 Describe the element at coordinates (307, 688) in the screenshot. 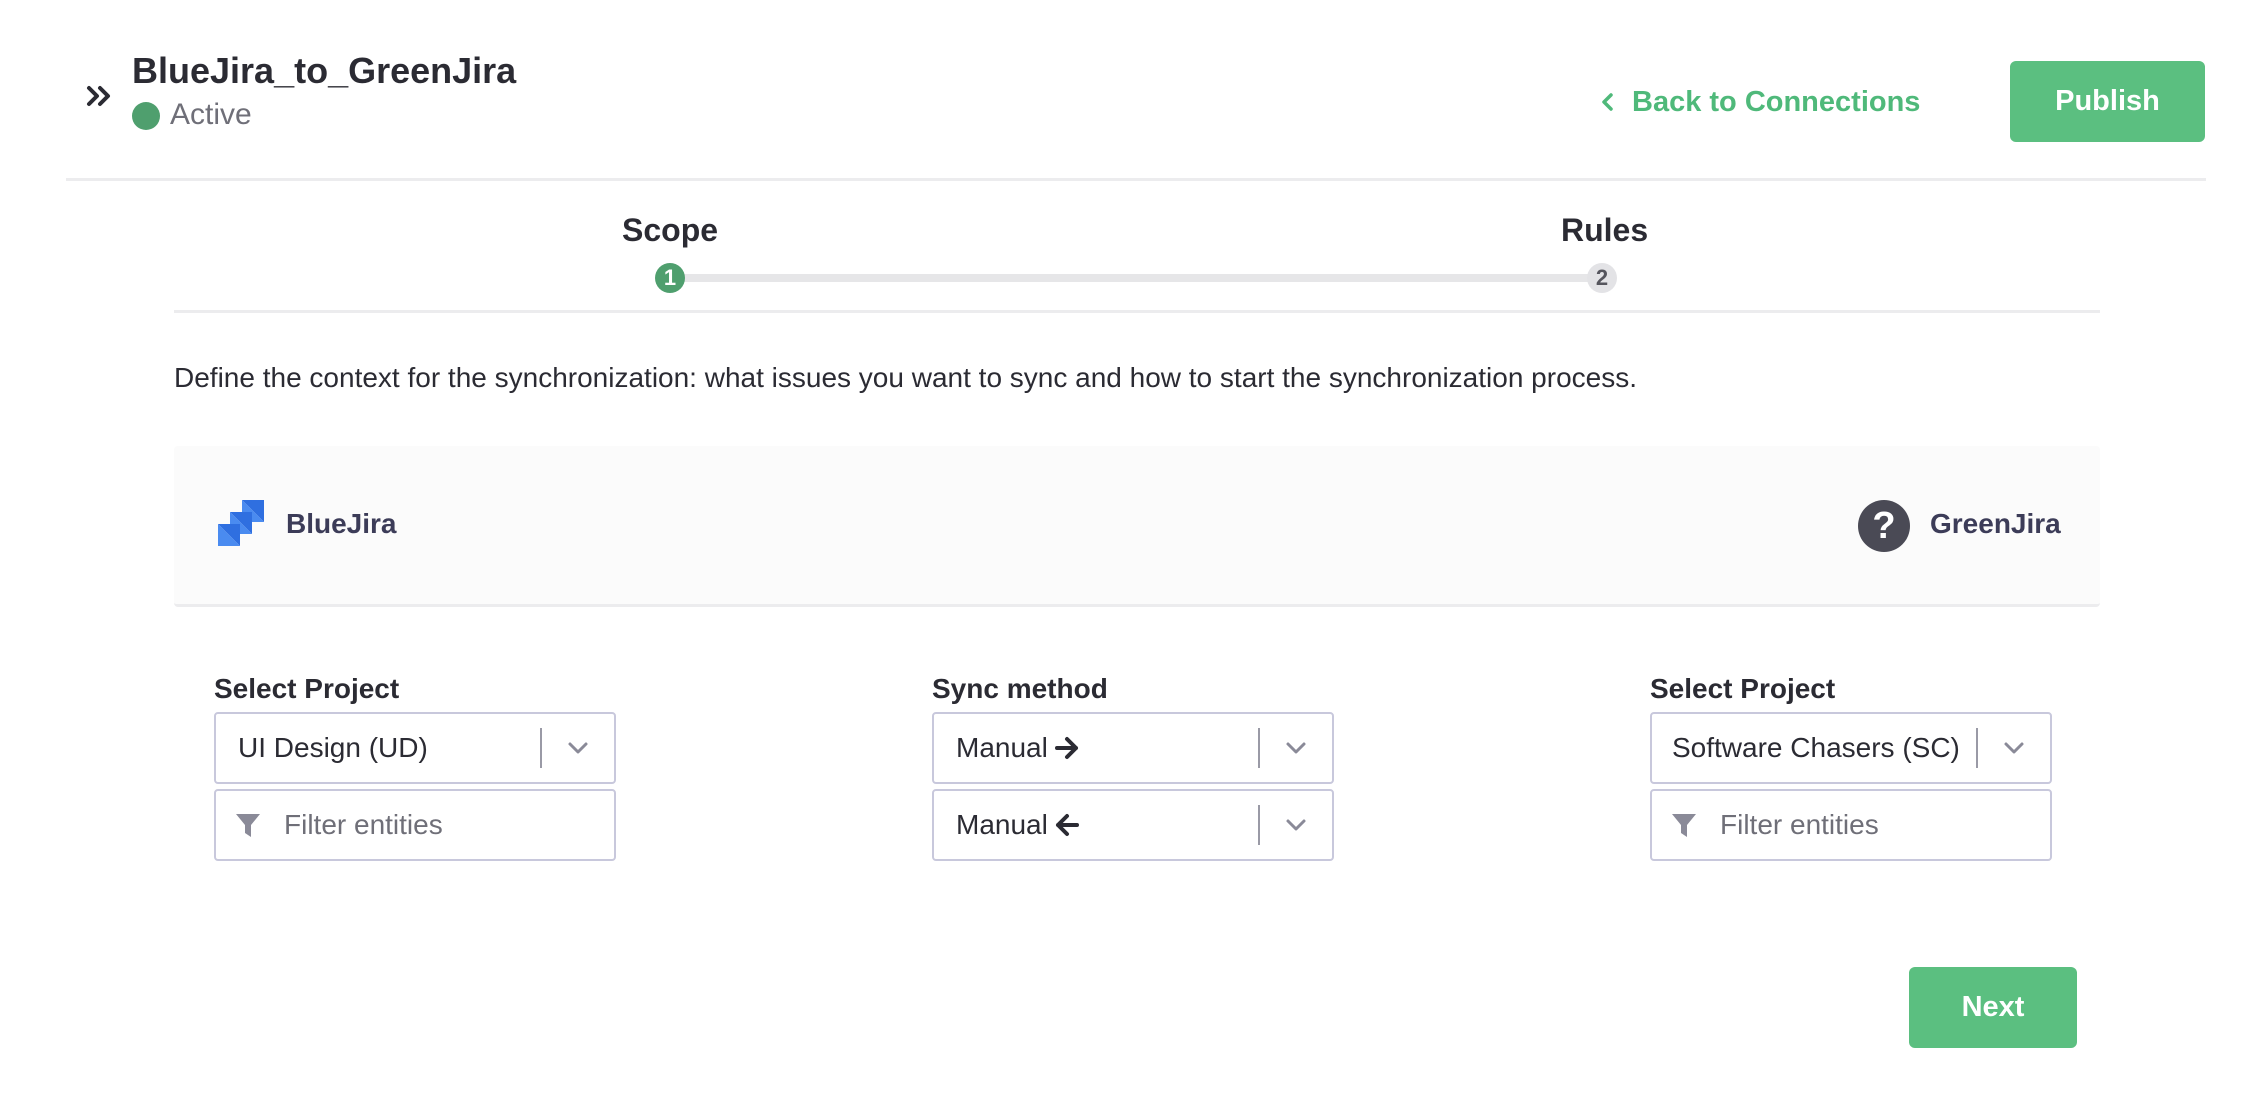

I see `left-select-project-label: Select Project` at that location.